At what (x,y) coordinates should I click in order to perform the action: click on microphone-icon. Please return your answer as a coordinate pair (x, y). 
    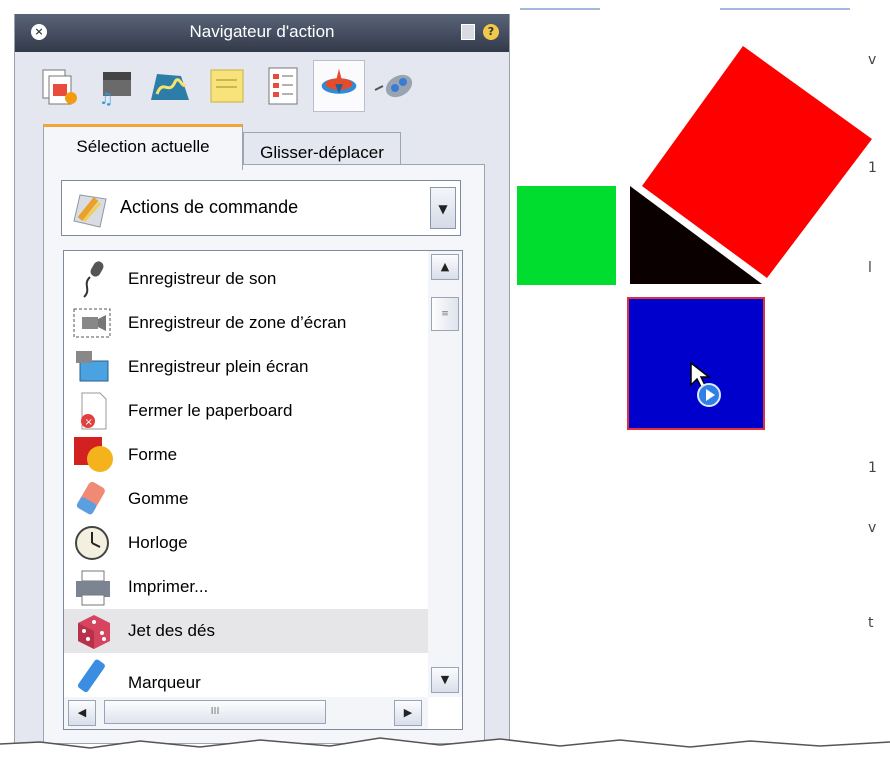
    Looking at the image, I should click on (93, 279).